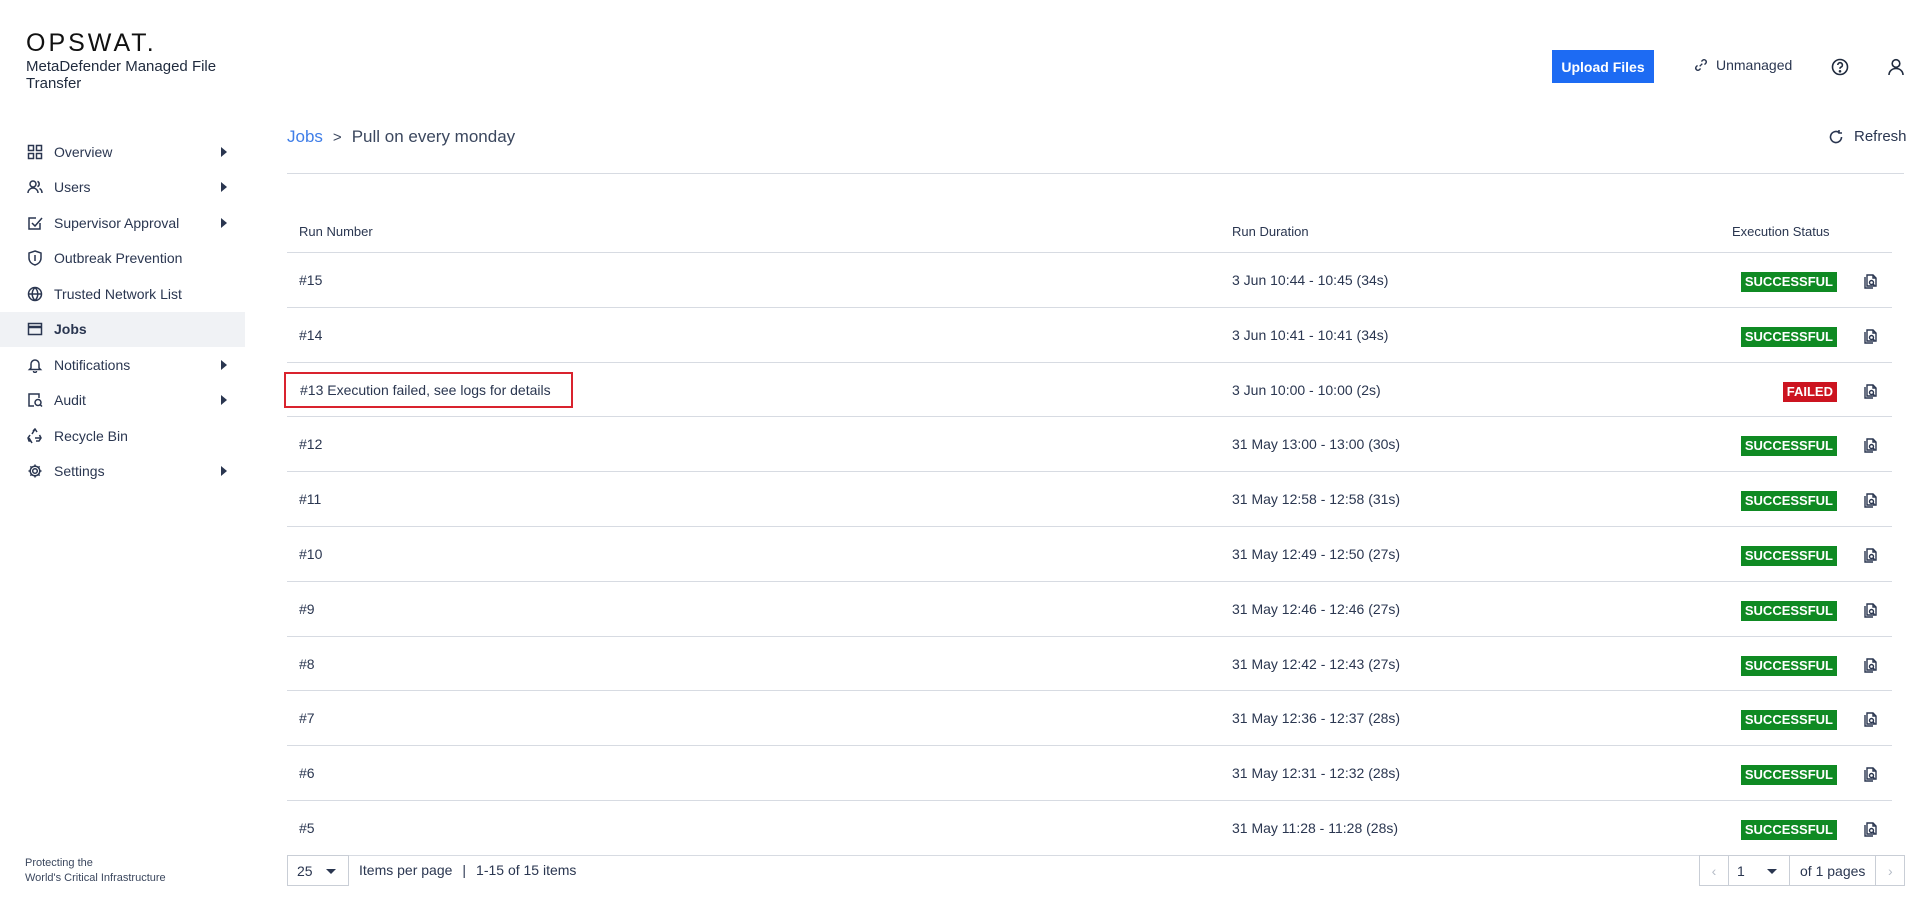 The width and height of the screenshot is (1920, 911). Describe the element at coordinates (70, 400) in the screenshot. I see `sidebar-item-label: Audit` at that location.